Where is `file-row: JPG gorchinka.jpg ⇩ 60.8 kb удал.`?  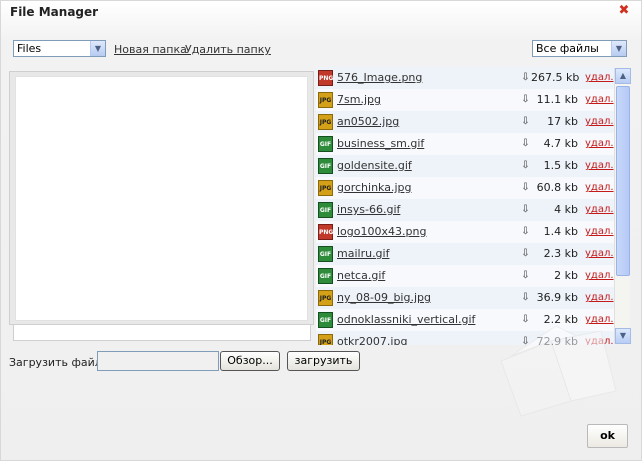 file-row: JPG gorchinka.jpg ⇩ 60.8 kb удал. is located at coordinates (465, 188).